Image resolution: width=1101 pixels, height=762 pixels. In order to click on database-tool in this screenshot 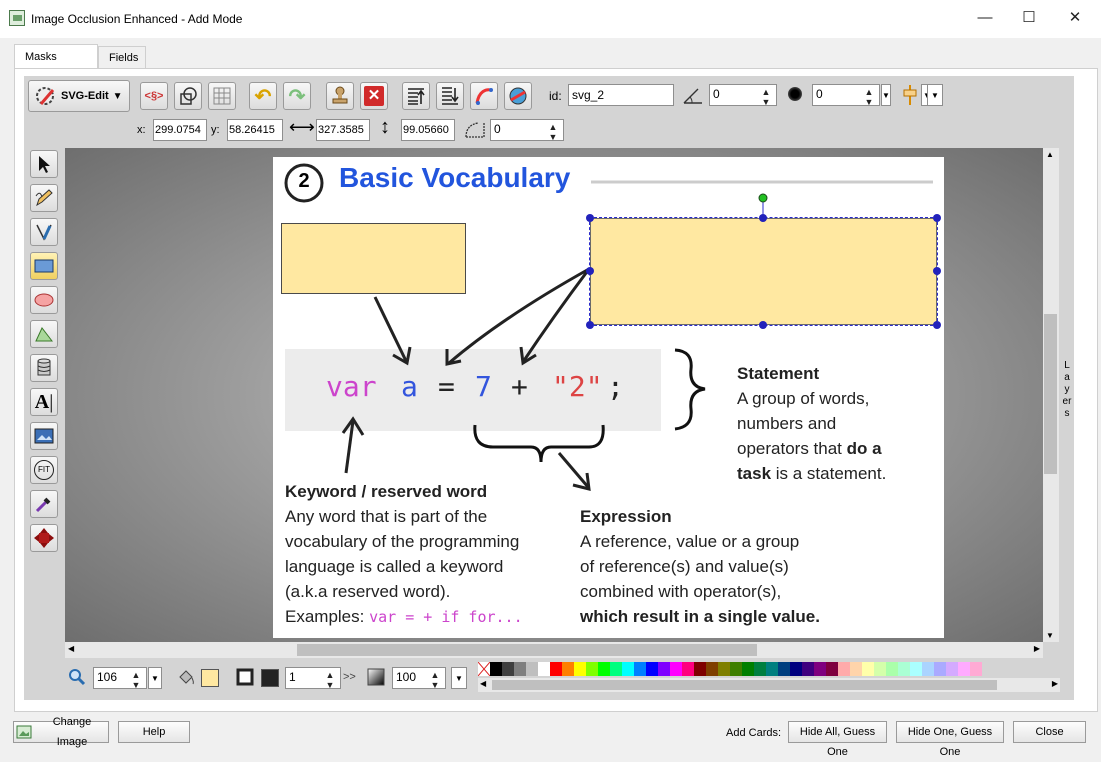, I will do `click(44, 368)`.